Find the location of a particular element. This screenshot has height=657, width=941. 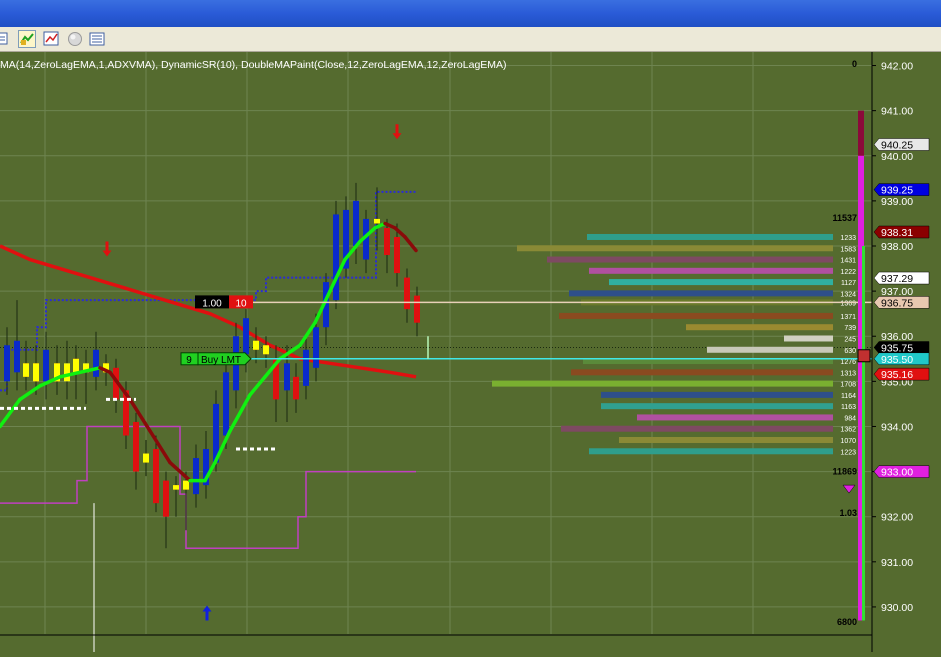

side-label-top: 0 is located at coordinates (854, 64).